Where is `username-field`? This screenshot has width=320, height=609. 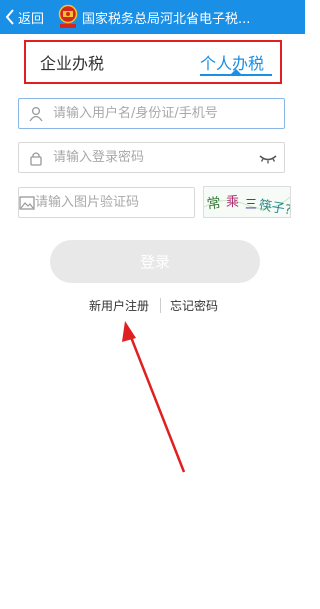 username-field is located at coordinates (151, 113).